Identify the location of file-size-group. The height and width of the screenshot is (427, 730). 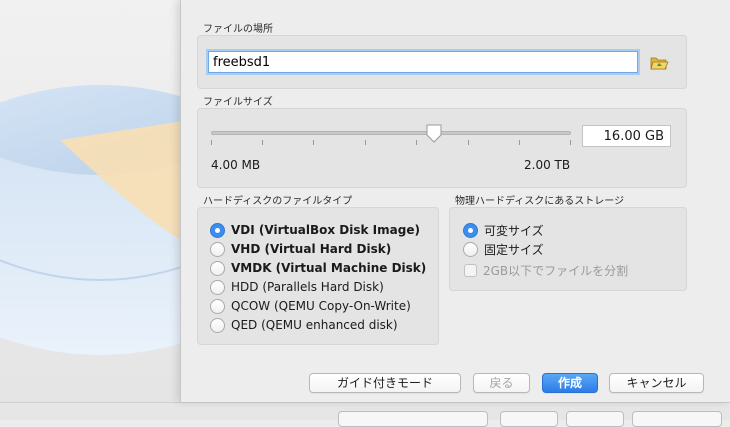
(442, 148).